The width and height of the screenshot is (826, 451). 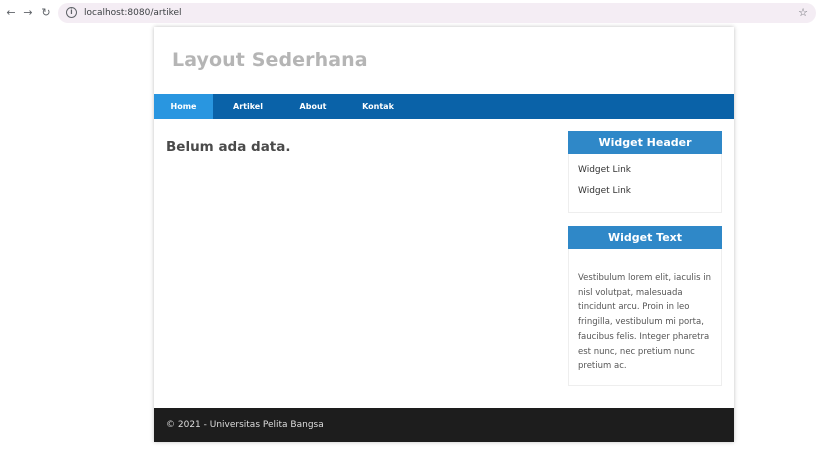 What do you see at coordinates (183, 106) in the screenshot?
I see `nav-item-home: Home` at bounding box center [183, 106].